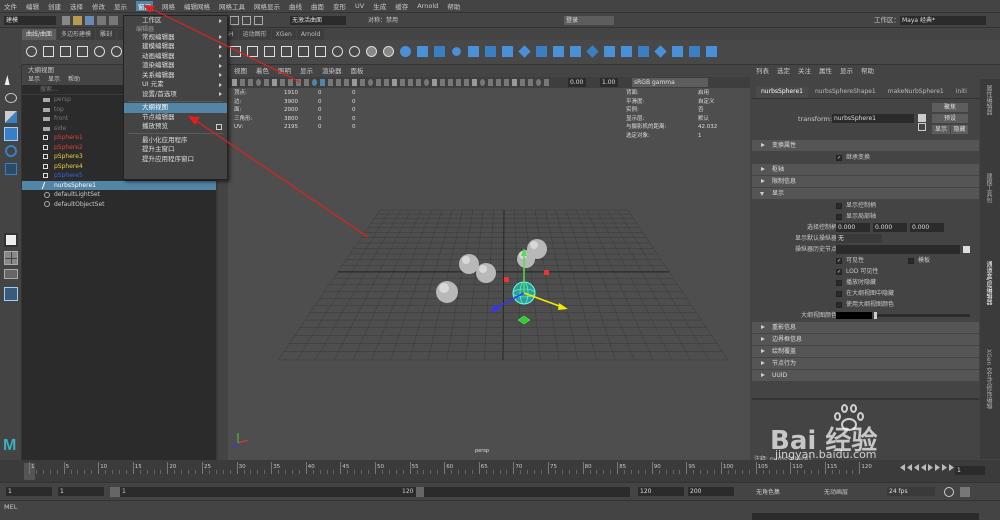  What do you see at coordinates (284, 71) in the screenshot?
I see `viewport-menu-2: 照明` at bounding box center [284, 71].